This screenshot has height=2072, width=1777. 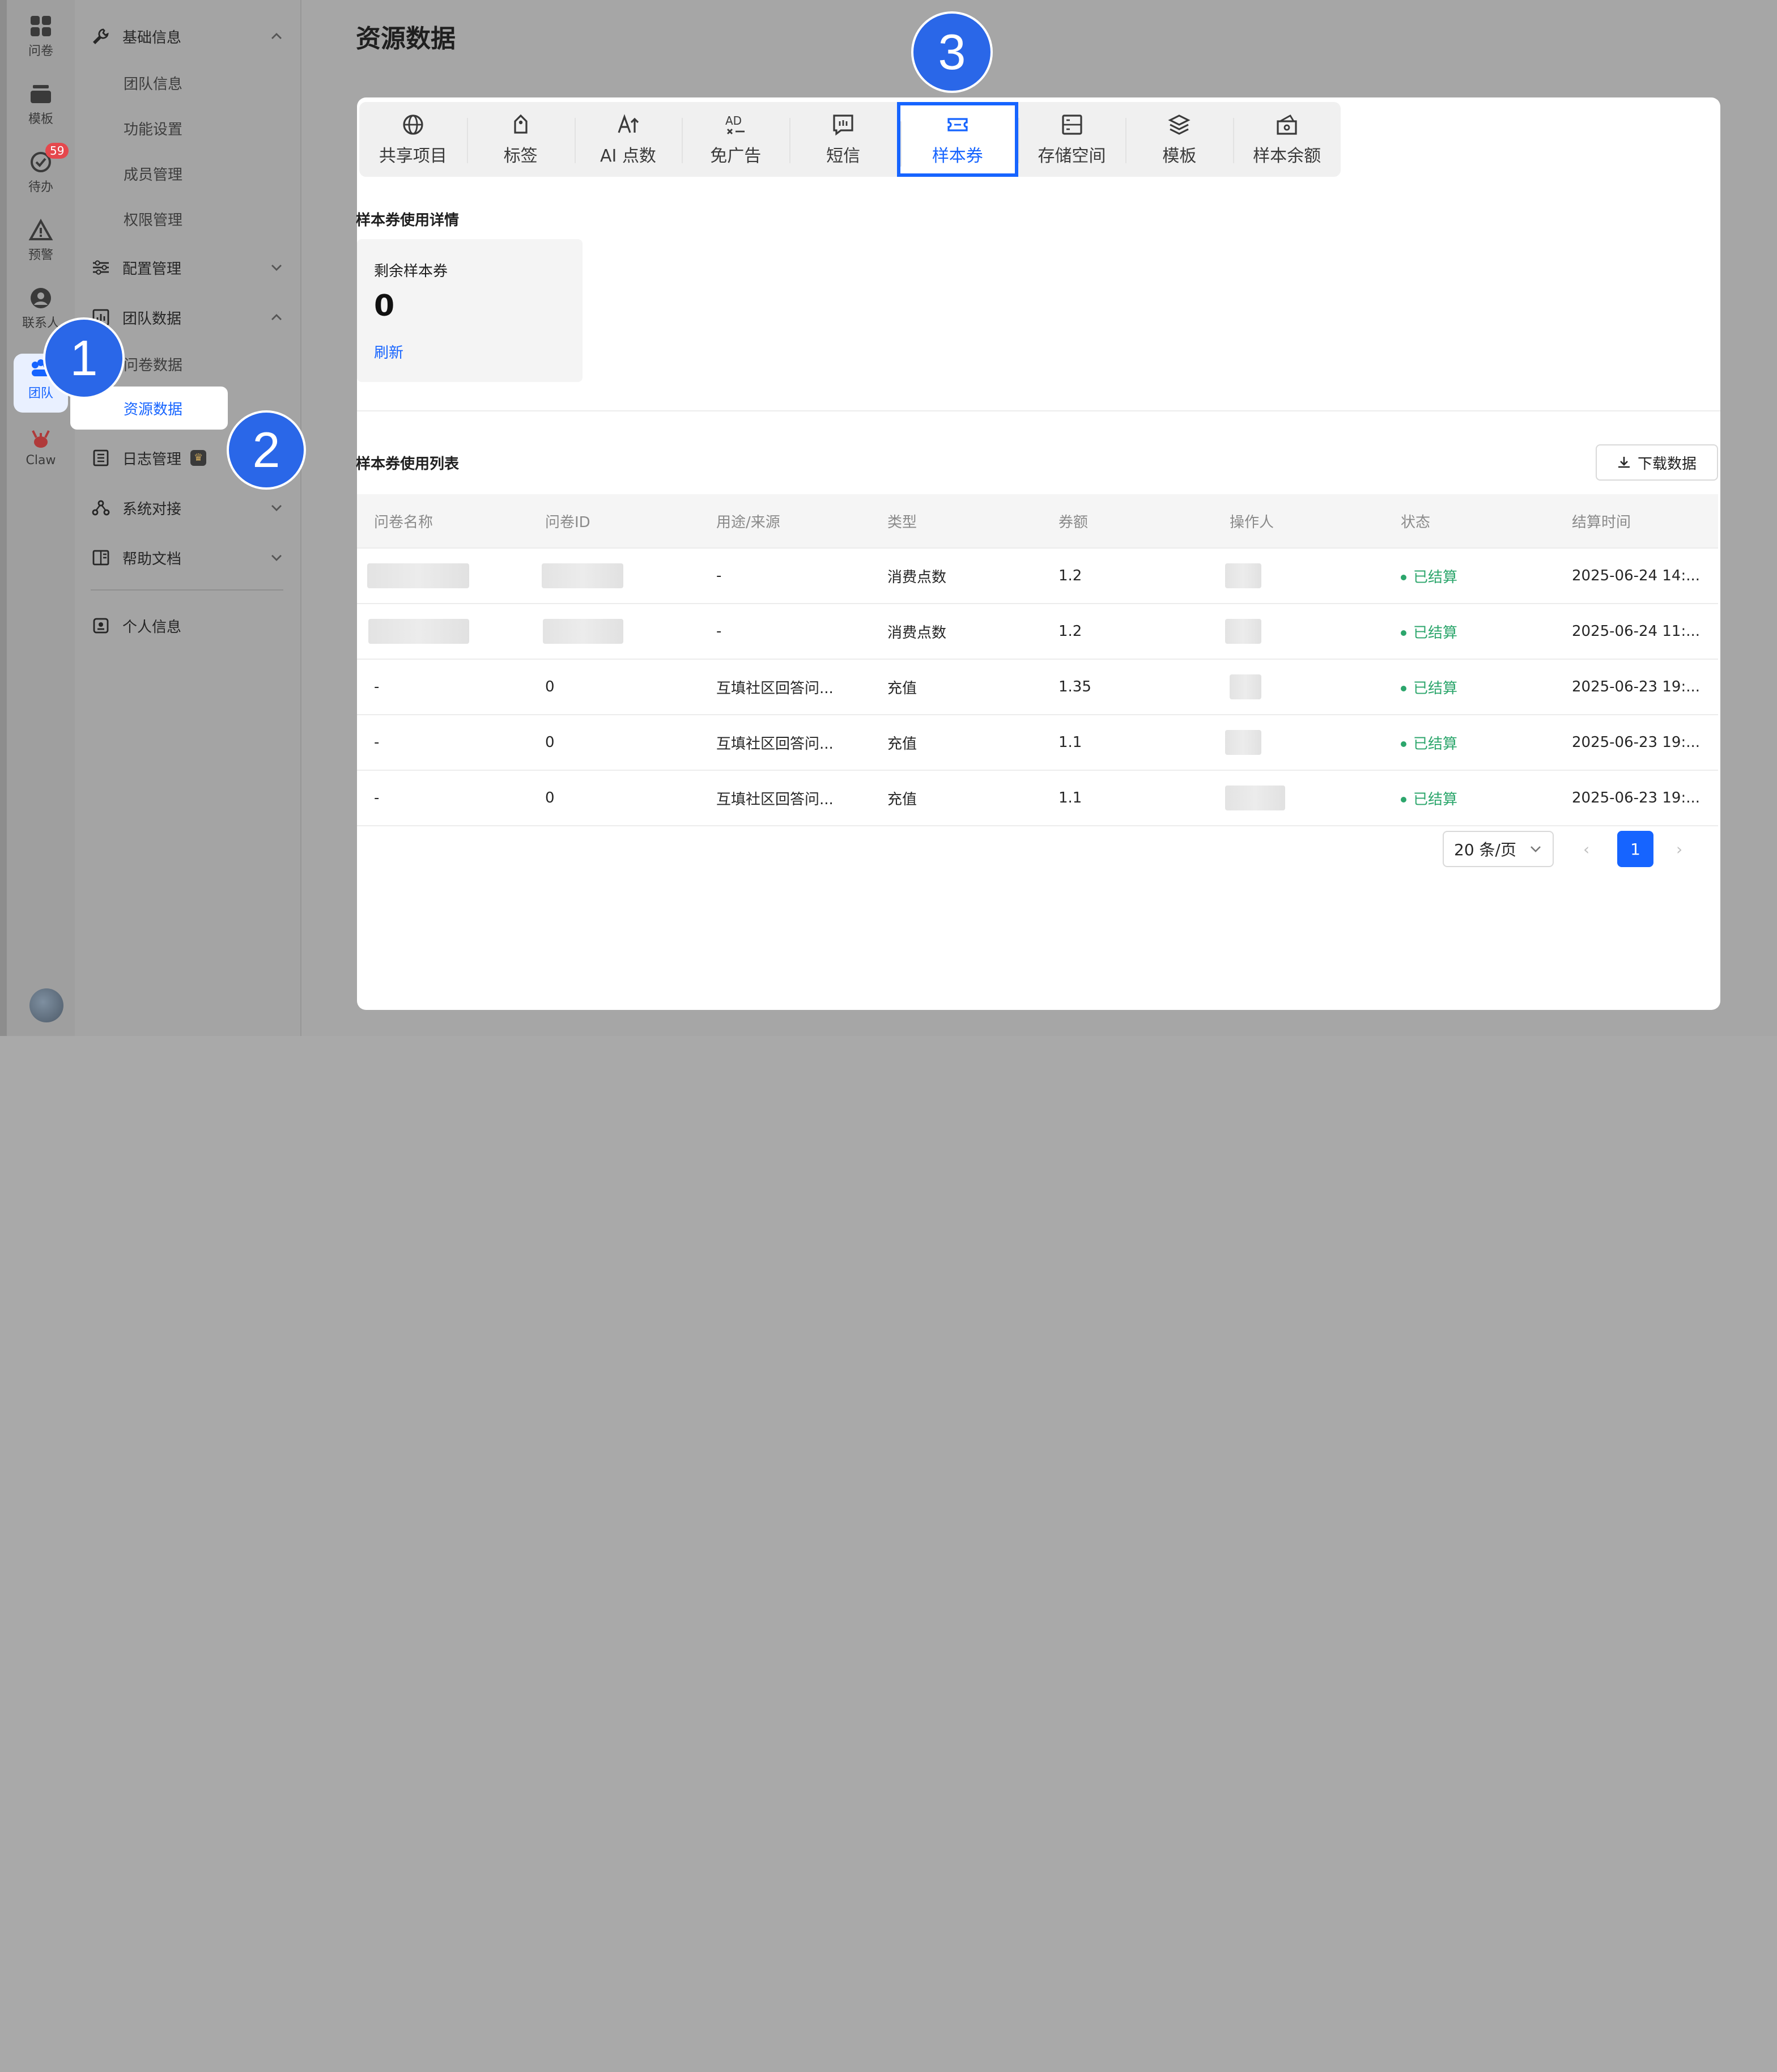 What do you see at coordinates (1287, 139) in the screenshot?
I see `tab-sample-balance: 样本余额` at bounding box center [1287, 139].